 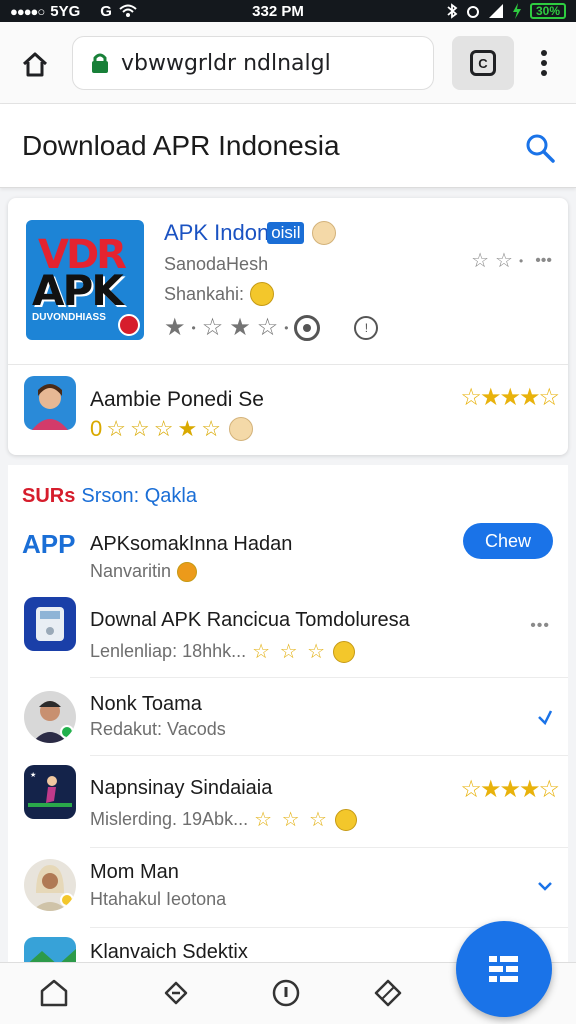 I want to click on page-title: Download APR Indonesia, so click(x=181, y=145).